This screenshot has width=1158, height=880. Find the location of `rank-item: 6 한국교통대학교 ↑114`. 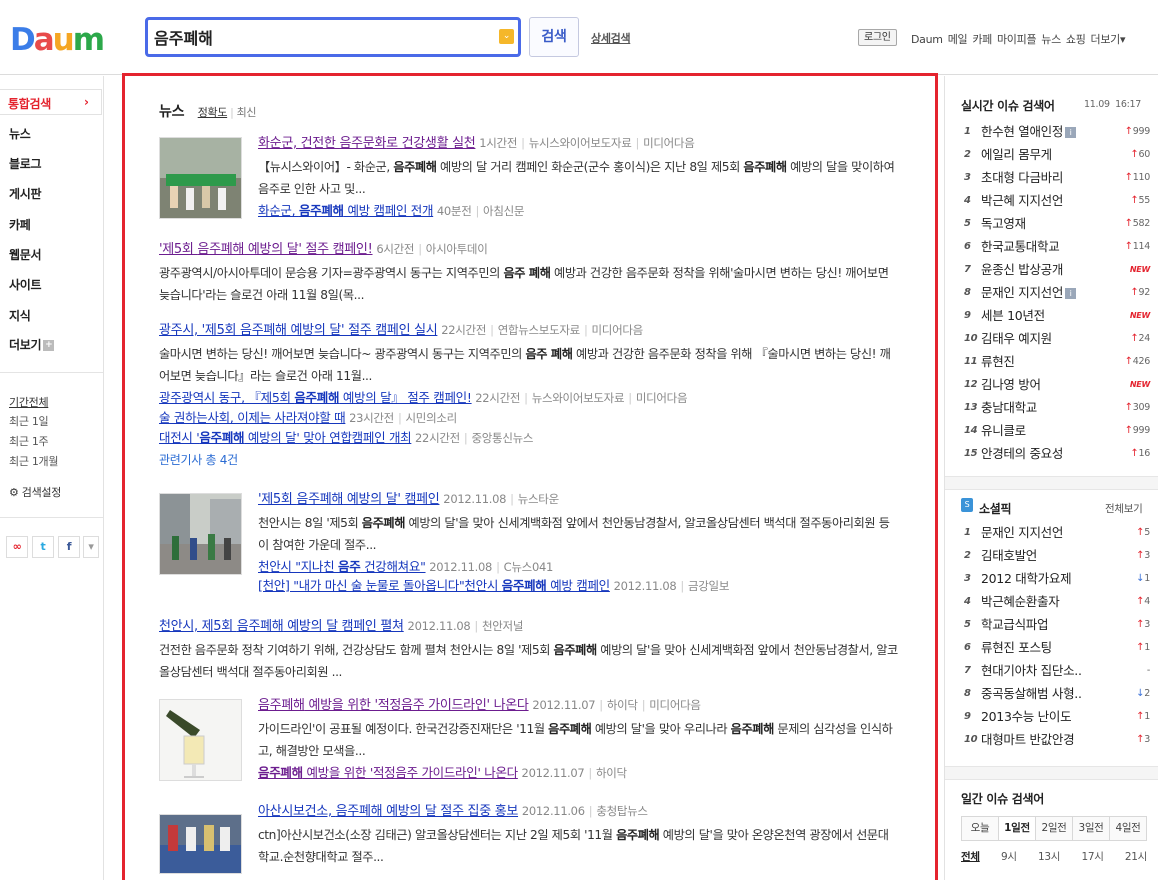

rank-item: 6 한국교통대학교 ↑114 is located at coordinates (1057, 247).